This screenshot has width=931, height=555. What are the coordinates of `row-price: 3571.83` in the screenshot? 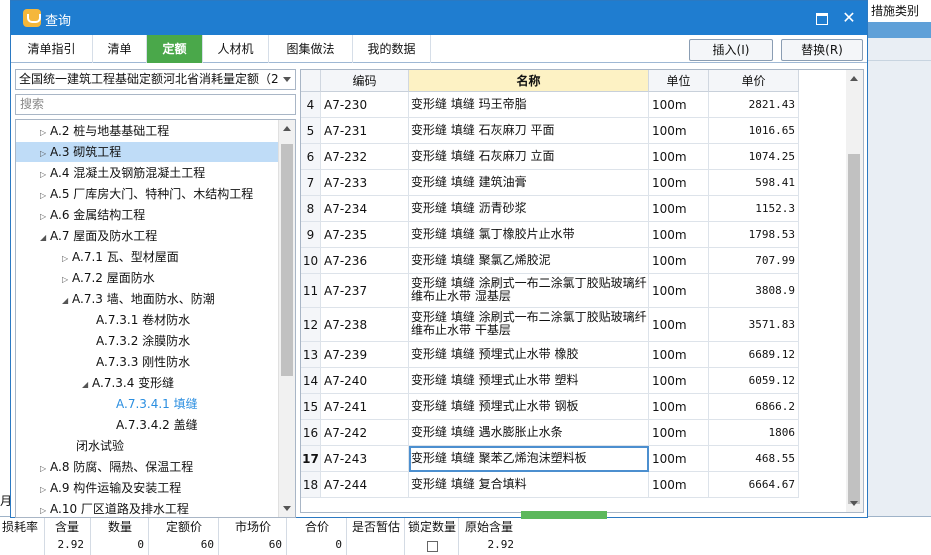 It's located at (754, 325).